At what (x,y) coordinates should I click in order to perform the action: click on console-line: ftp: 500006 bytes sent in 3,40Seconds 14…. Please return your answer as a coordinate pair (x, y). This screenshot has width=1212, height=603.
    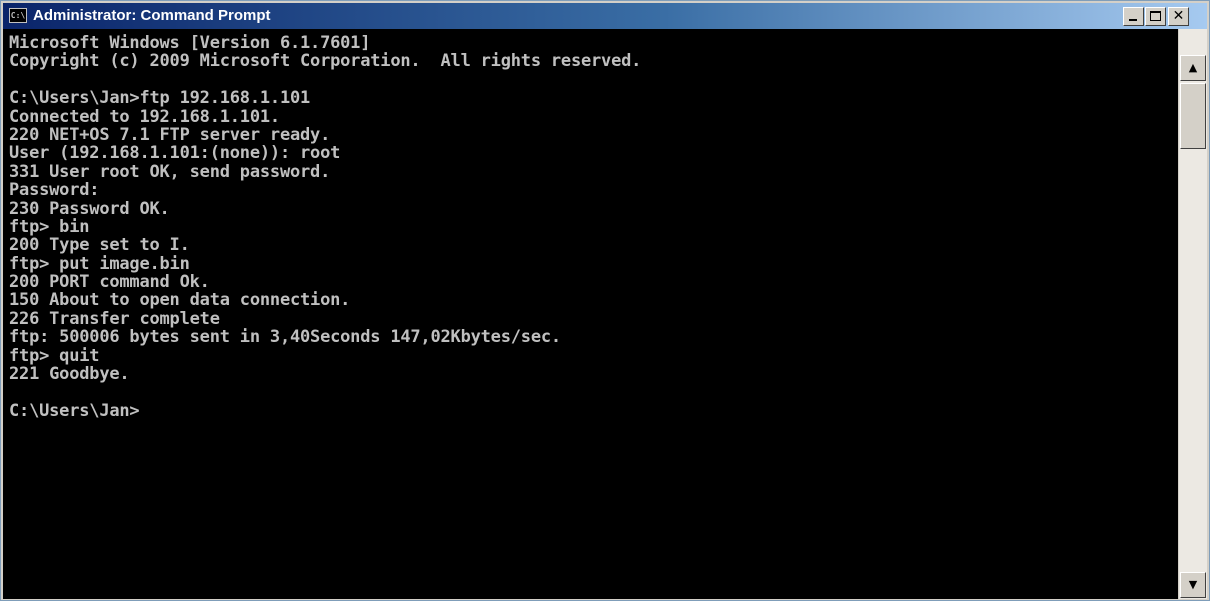
    Looking at the image, I should click on (285, 337).